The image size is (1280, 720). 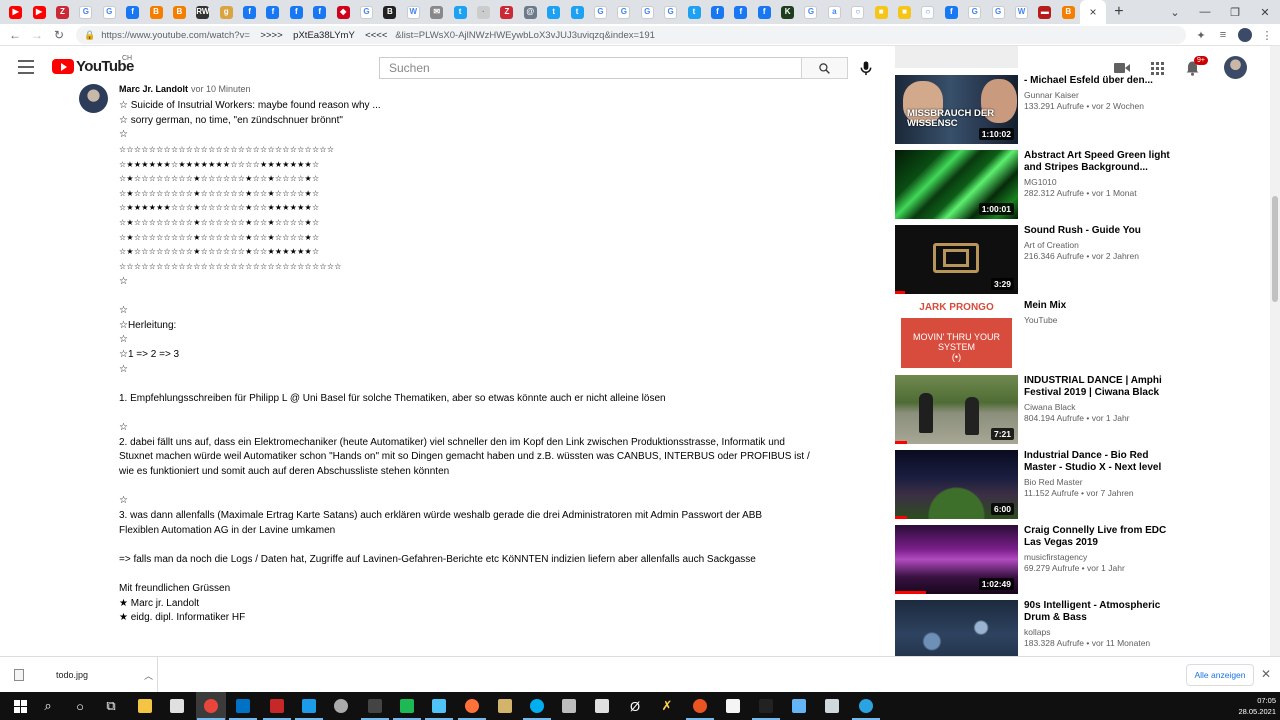 What do you see at coordinates (148, 675) in the screenshot?
I see `chevron-up-icon: ︿` at bounding box center [148, 675].